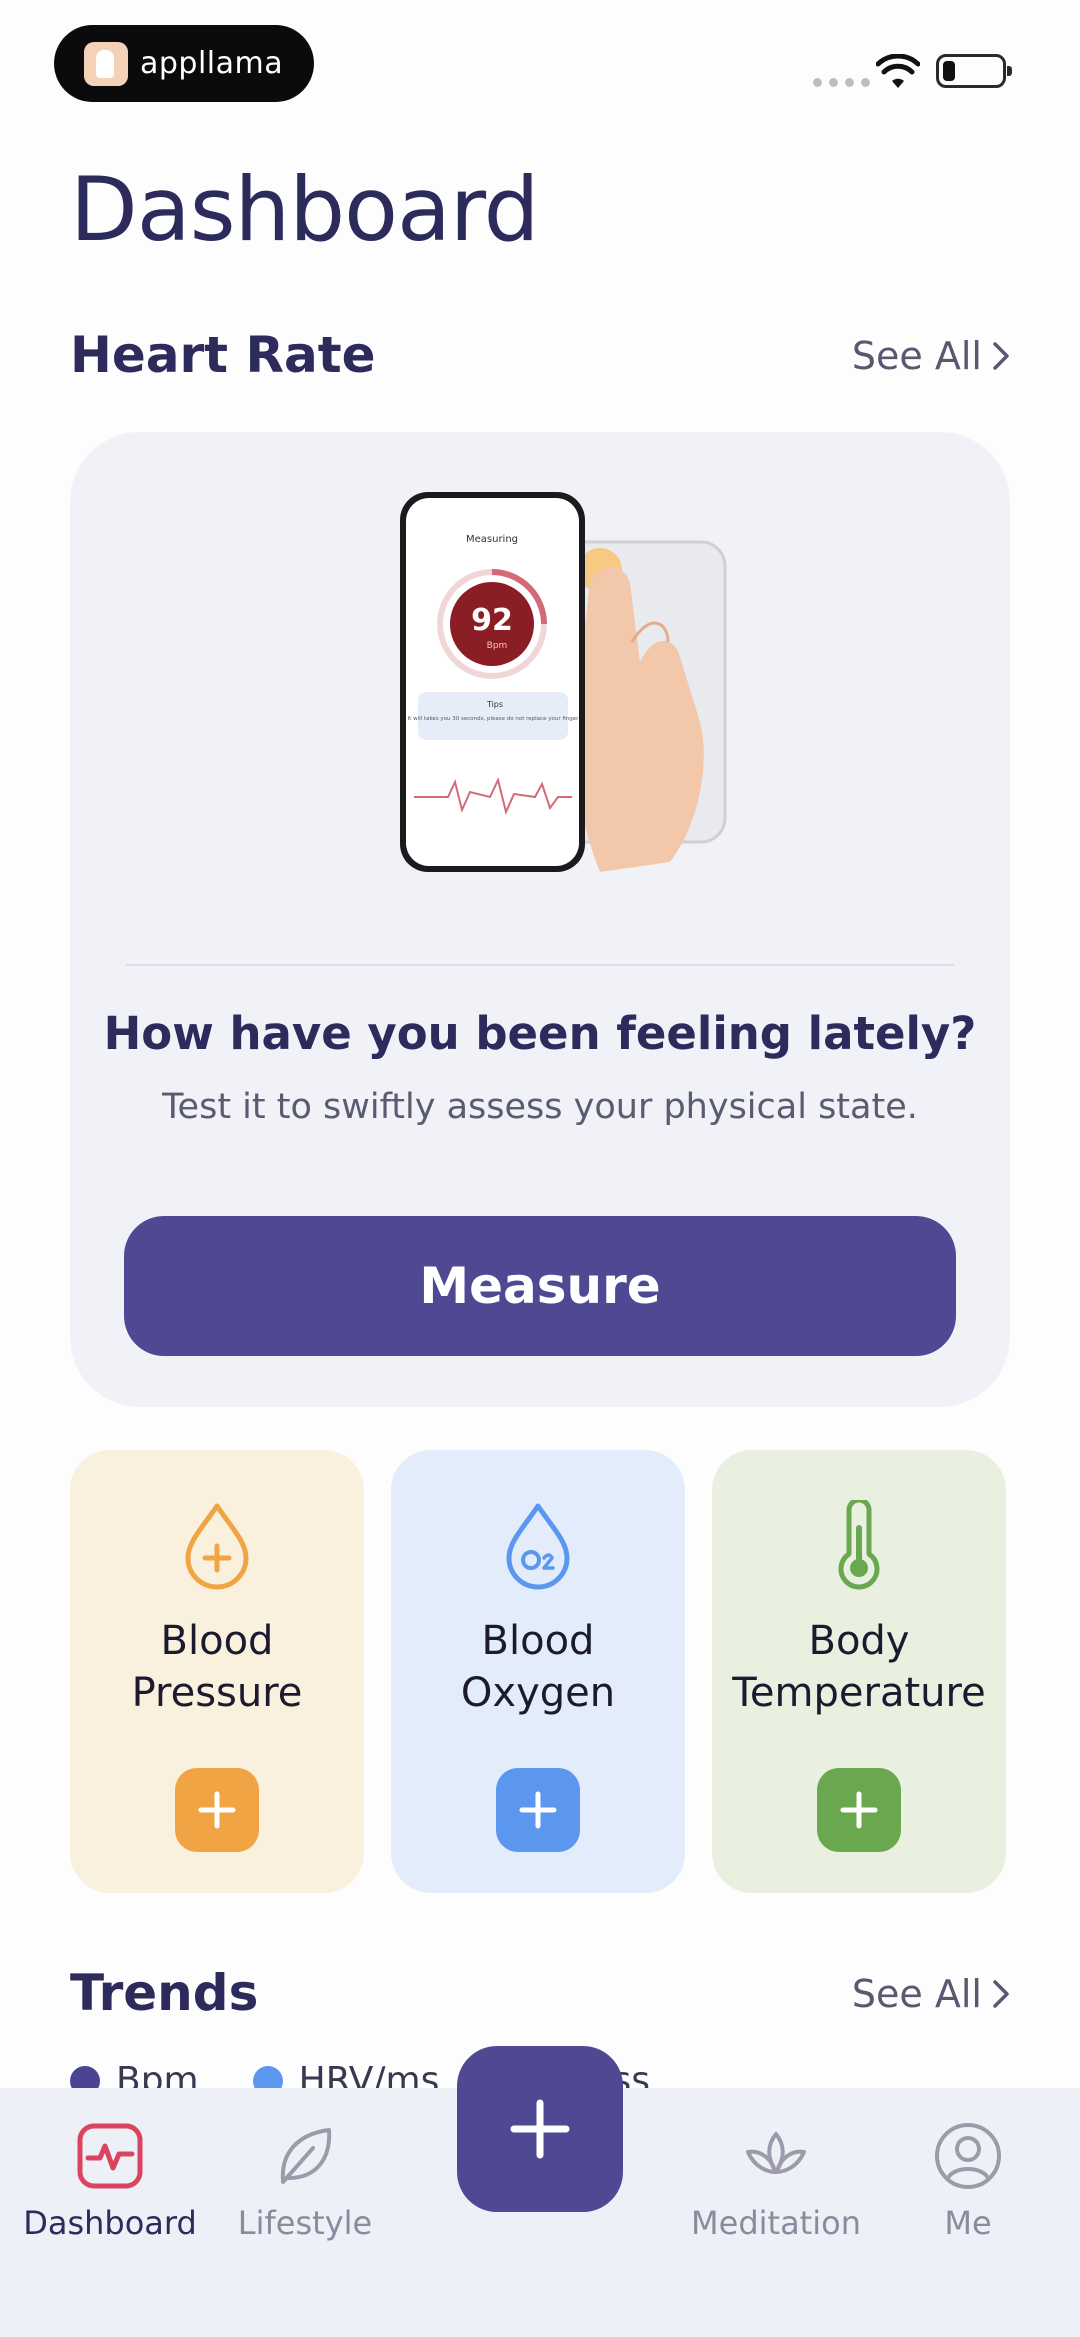  I want to click on tab-me: Me, so click(968, 2181).